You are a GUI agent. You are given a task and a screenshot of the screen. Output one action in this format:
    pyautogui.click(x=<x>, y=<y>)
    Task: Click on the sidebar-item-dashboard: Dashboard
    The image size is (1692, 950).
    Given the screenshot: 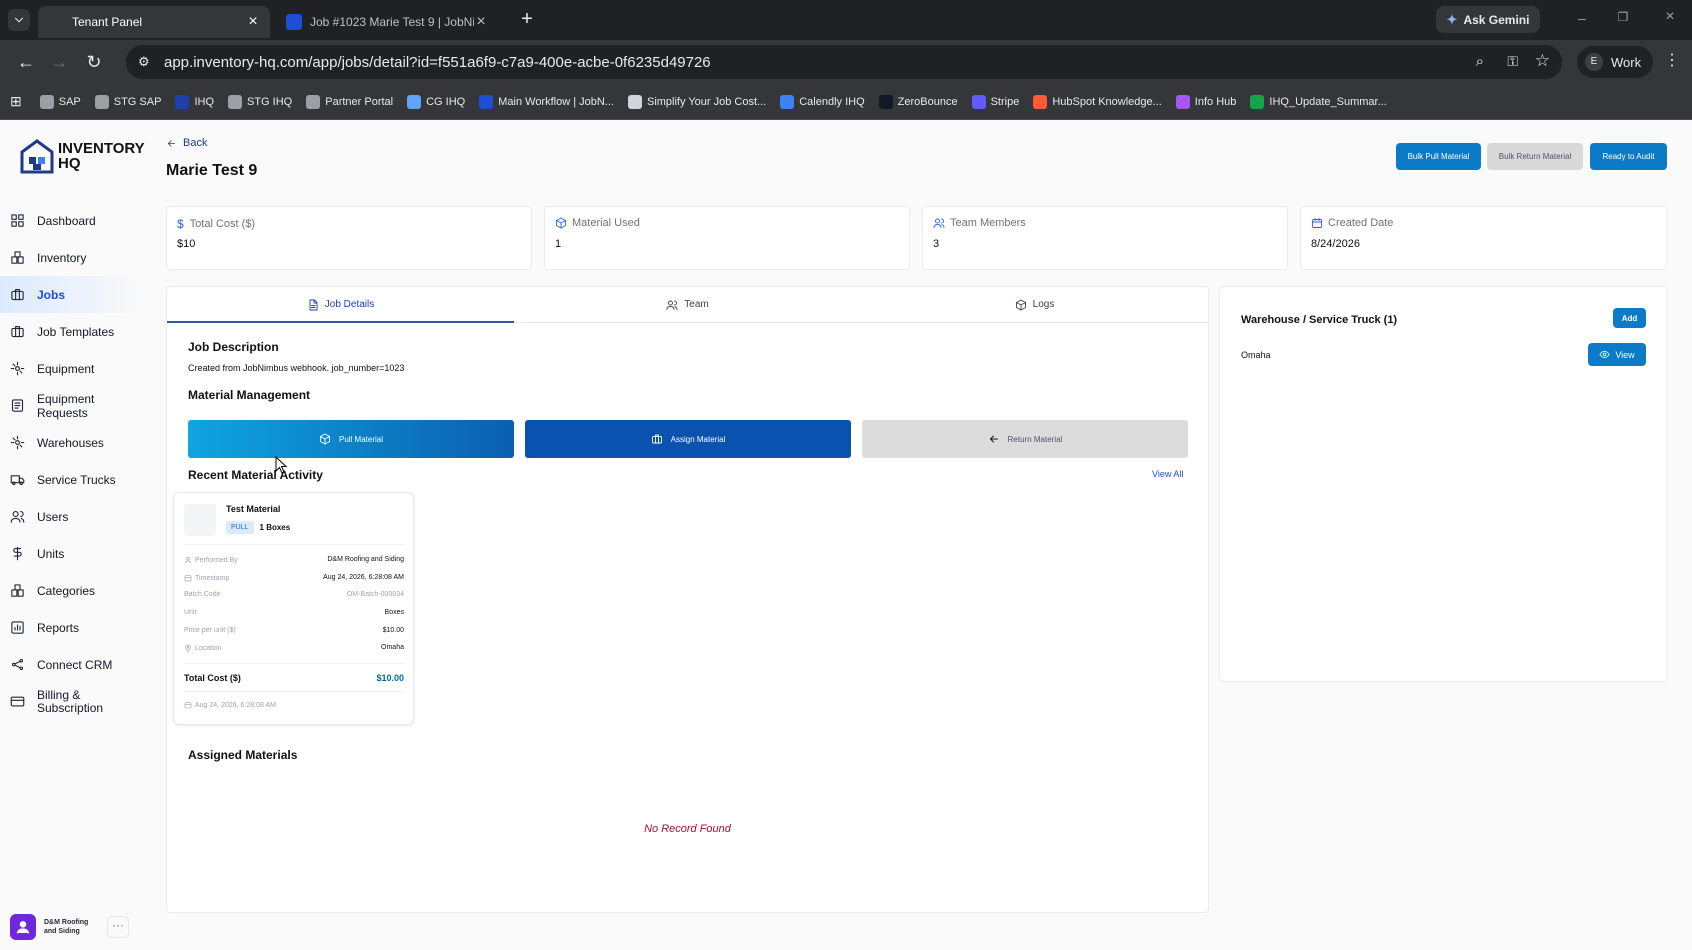 What is the action you would take?
    pyautogui.click(x=72, y=220)
    